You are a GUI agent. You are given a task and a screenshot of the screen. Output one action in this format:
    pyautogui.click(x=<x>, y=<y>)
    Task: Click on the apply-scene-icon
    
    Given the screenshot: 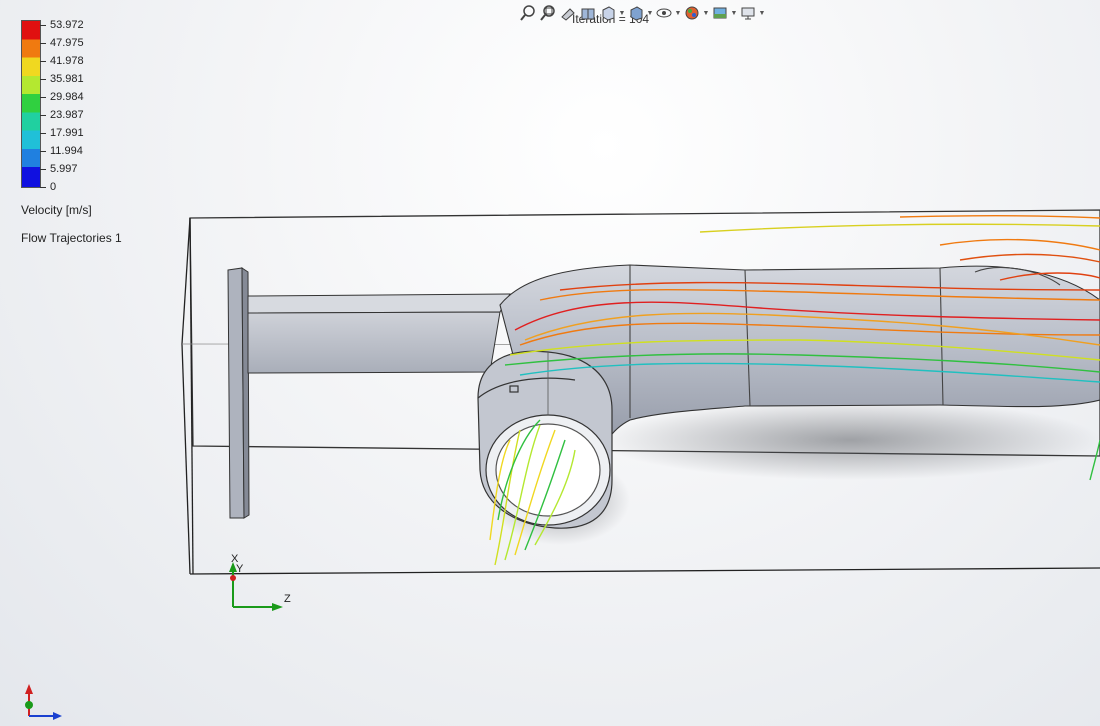 What is the action you would take?
    pyautogui.click(x=720, y=13)
    